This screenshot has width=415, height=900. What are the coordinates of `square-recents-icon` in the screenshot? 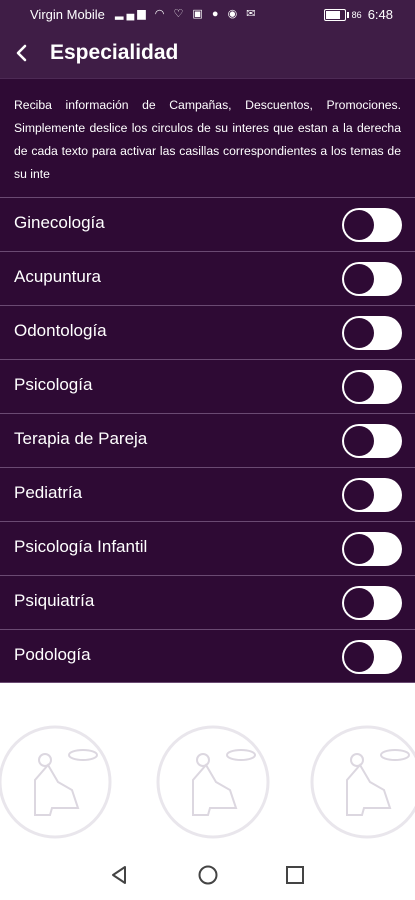 It's located at (295, 875).